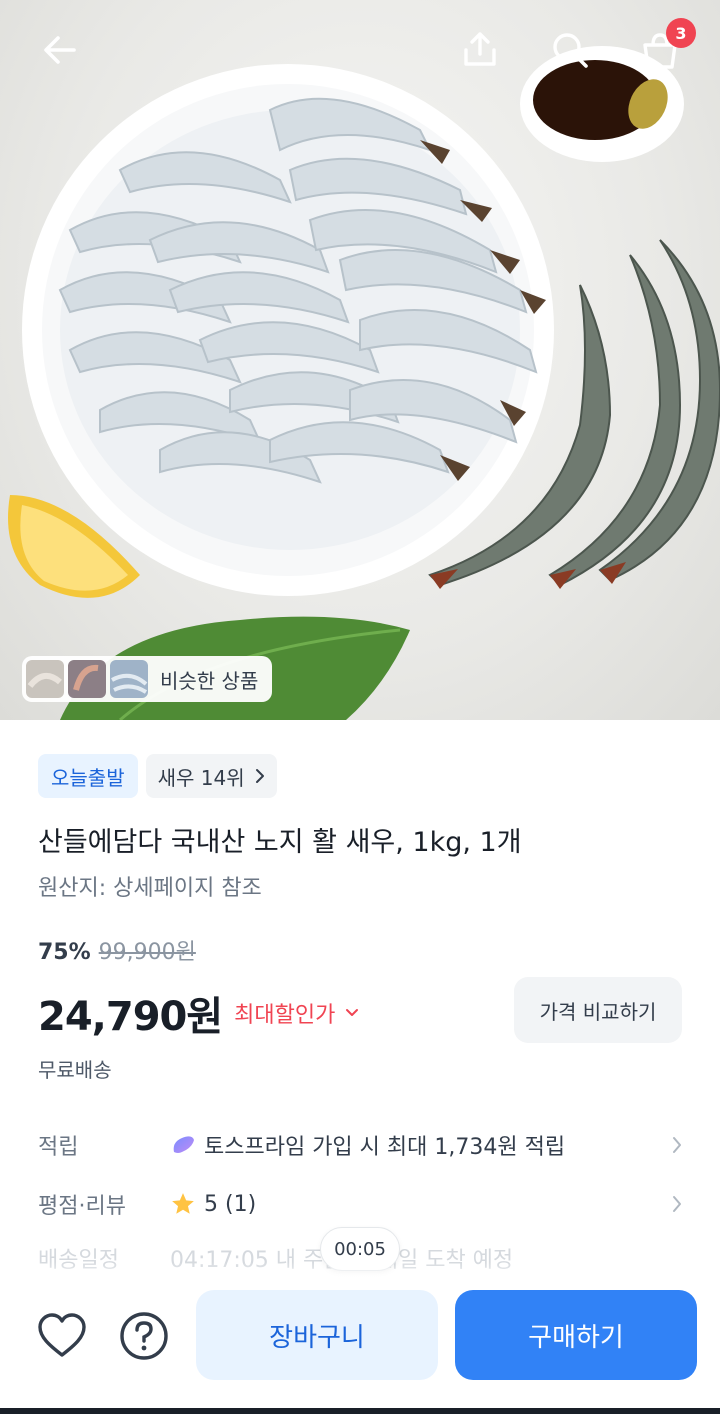 The height and width of the screenshot is (1414, 720). What do you see at coordinates (183, 1144) in the screenshot?
I see `toss-prime-icon` at bounding box center [183, 1144].